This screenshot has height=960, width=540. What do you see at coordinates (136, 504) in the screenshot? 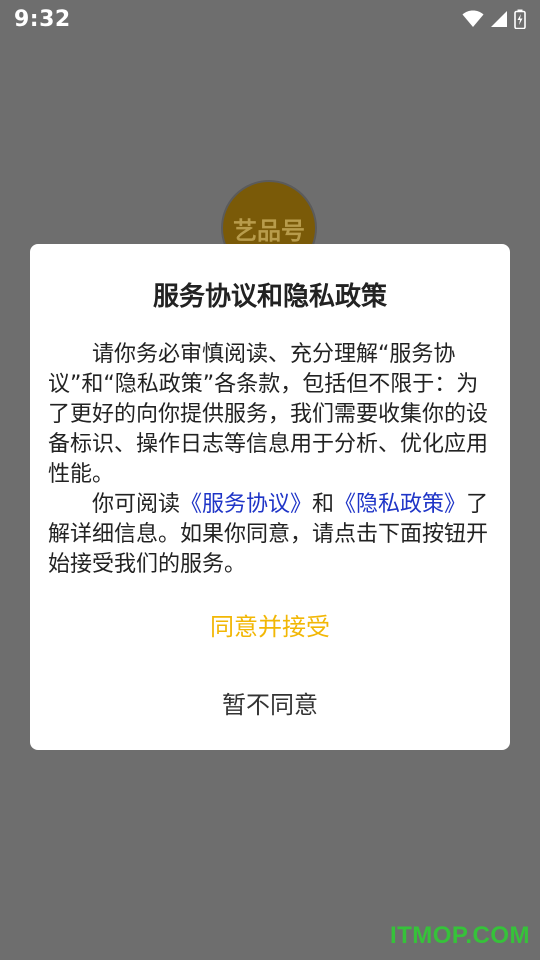
I see `paragraph-2-prefix: 你可阅读` at bounding box center [136, 504].